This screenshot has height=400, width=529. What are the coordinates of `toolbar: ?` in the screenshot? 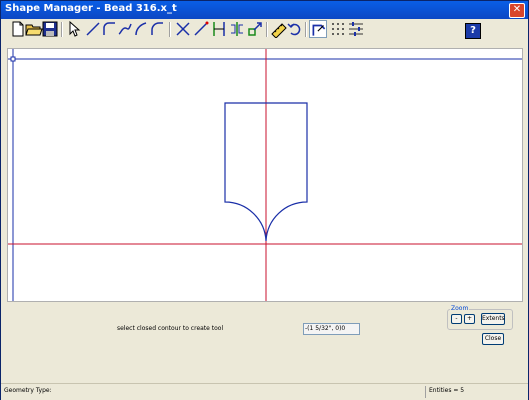 It's located at (264, 30).